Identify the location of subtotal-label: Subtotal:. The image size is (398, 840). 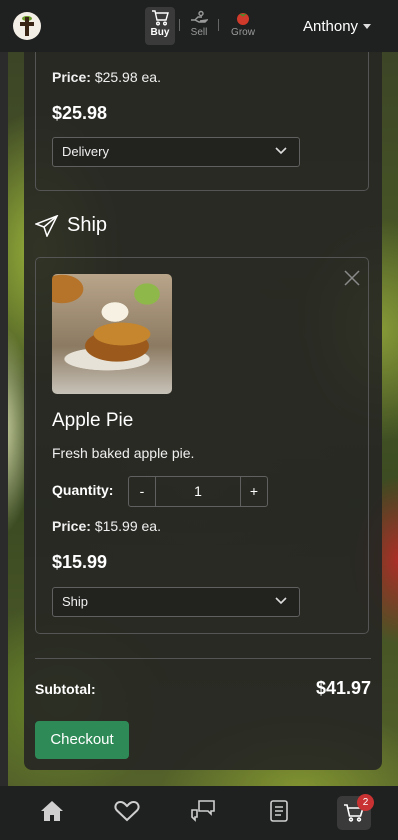
(65, 689).